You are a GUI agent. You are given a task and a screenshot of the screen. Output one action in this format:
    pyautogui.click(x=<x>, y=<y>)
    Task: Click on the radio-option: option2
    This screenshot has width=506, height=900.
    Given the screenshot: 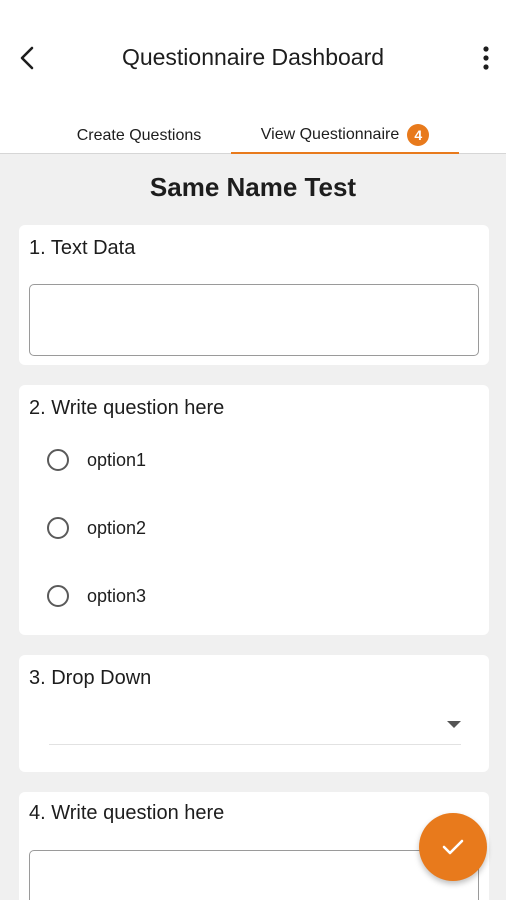 What is the action you would take?
    pyautogui.click(x=96, y=528)
    